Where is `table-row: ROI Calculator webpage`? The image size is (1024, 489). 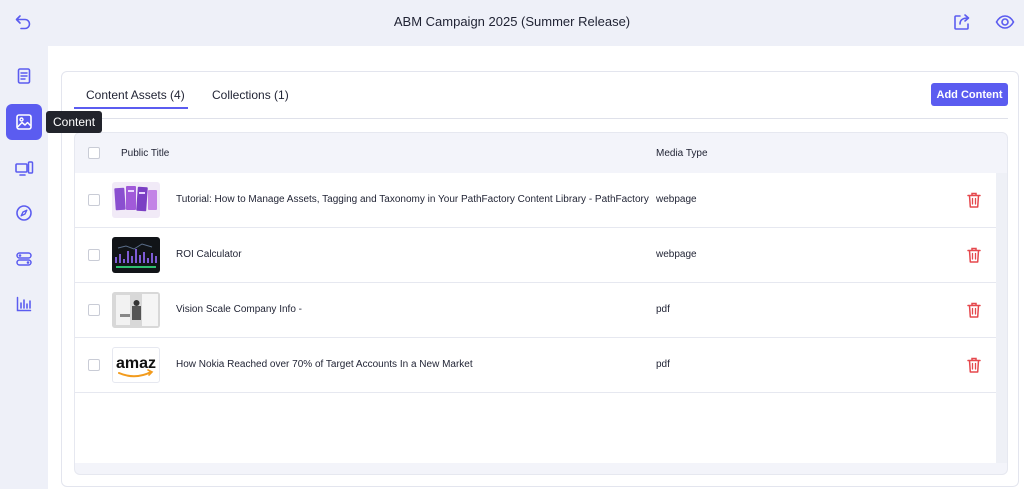
table-row: ROI Calculator webpage is located at coordinates (535, 255).